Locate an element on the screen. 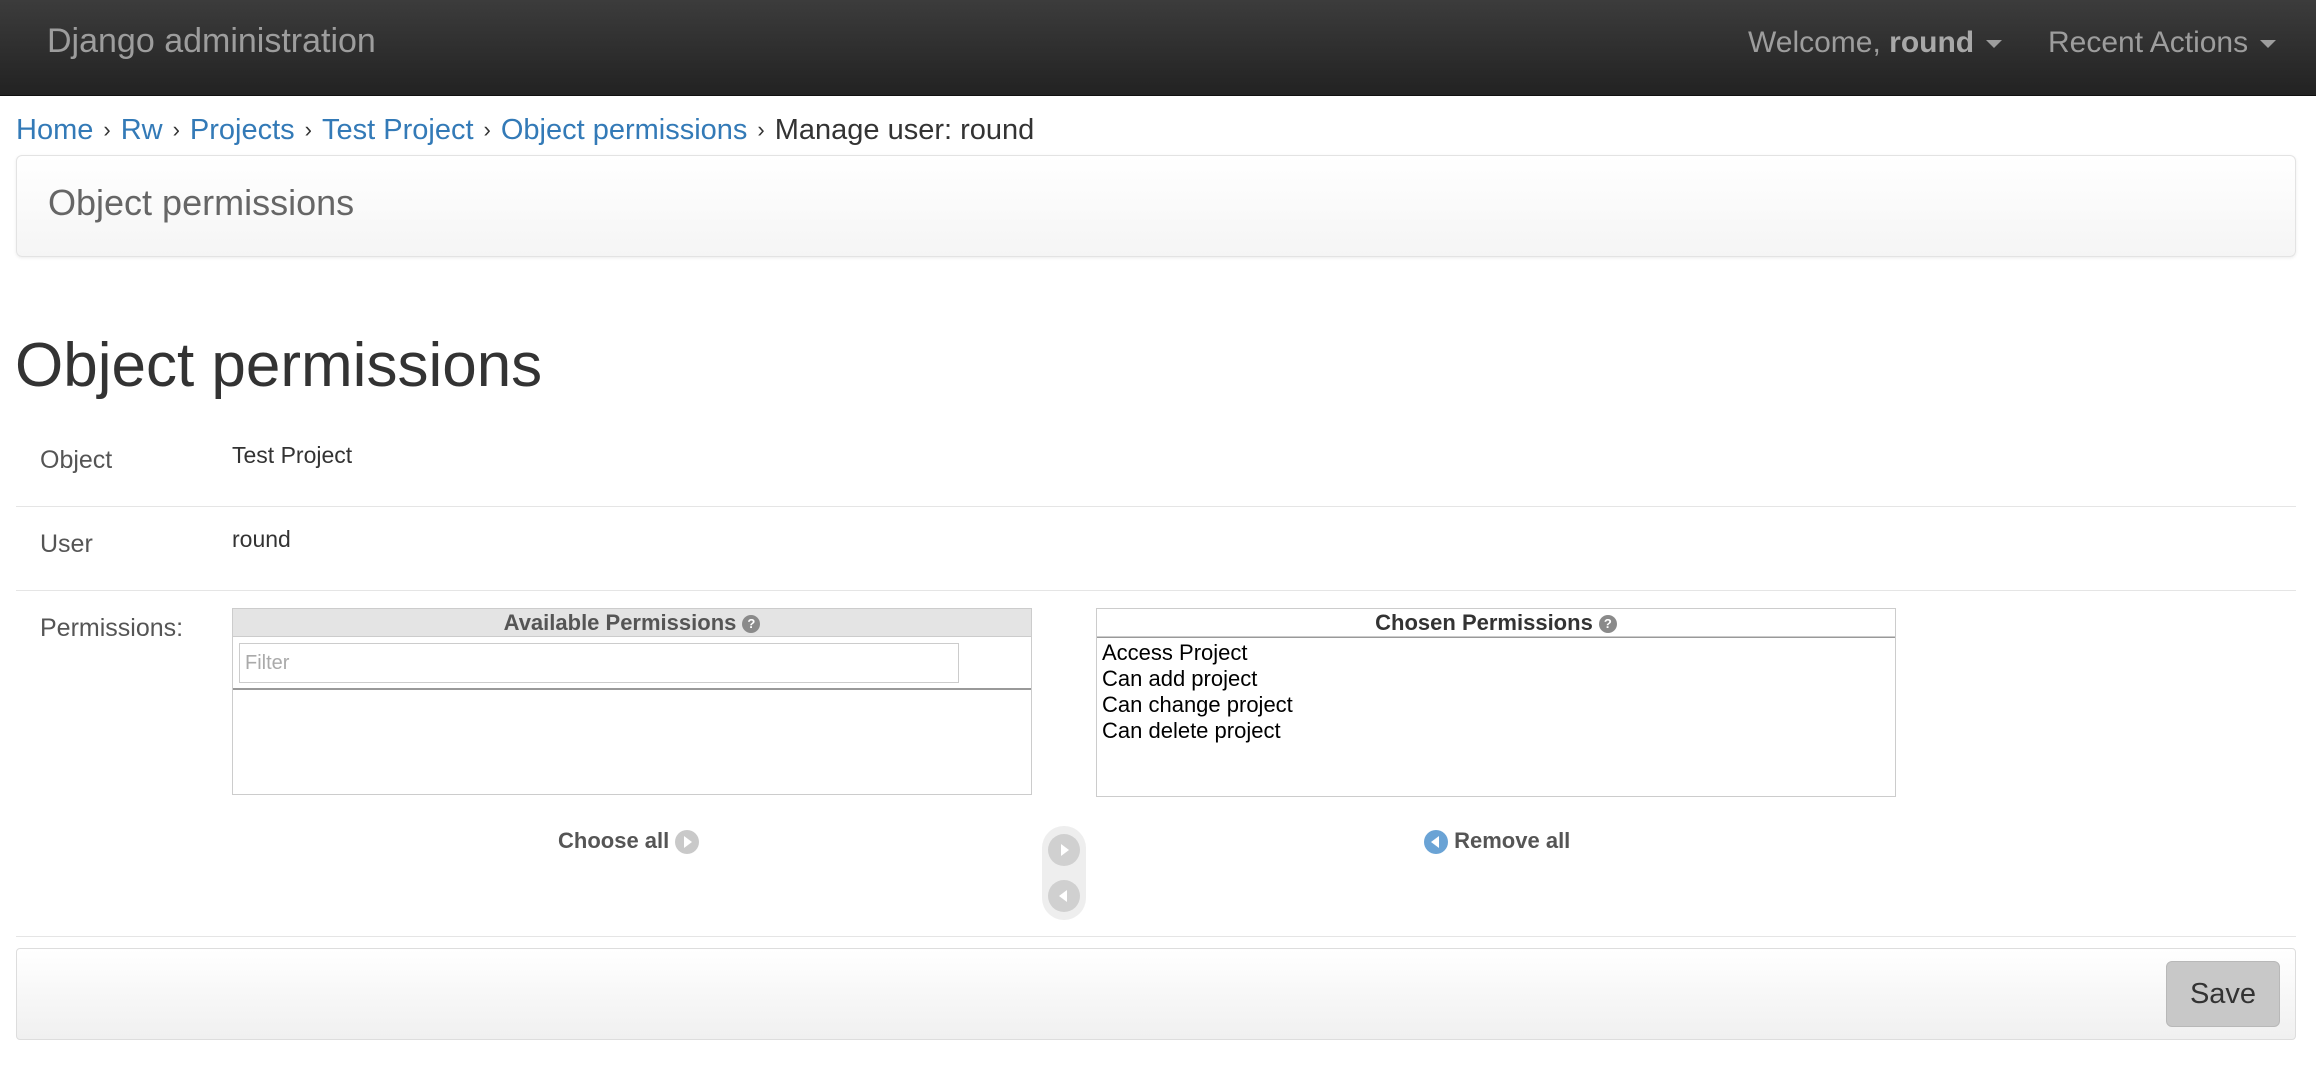 The image size is (2316, 1068). list-item: Can change project is located at coordinates (1496, 705).